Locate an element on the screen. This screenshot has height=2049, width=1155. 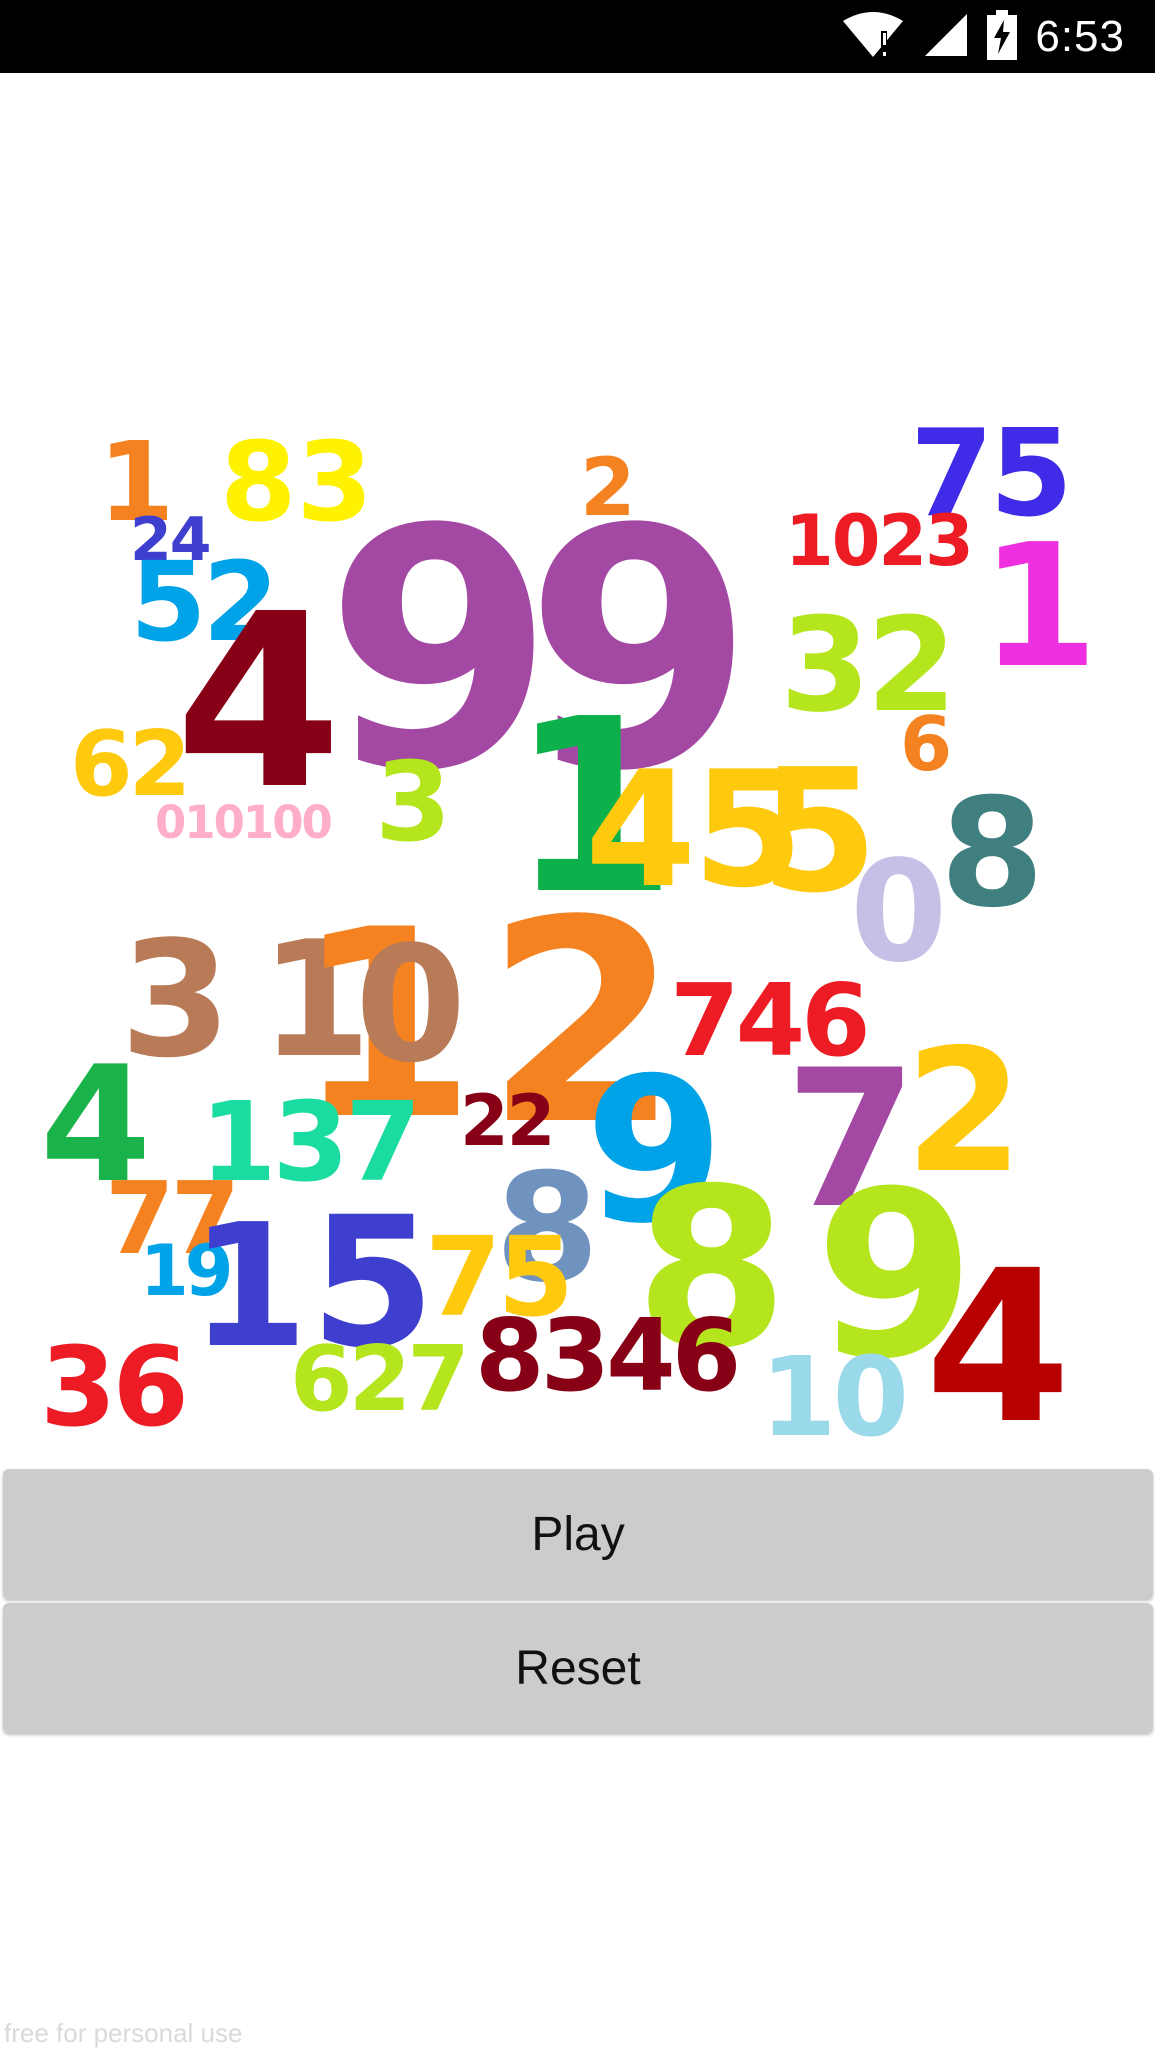
reset-button: Reset is located at coordinates (578, 1668).